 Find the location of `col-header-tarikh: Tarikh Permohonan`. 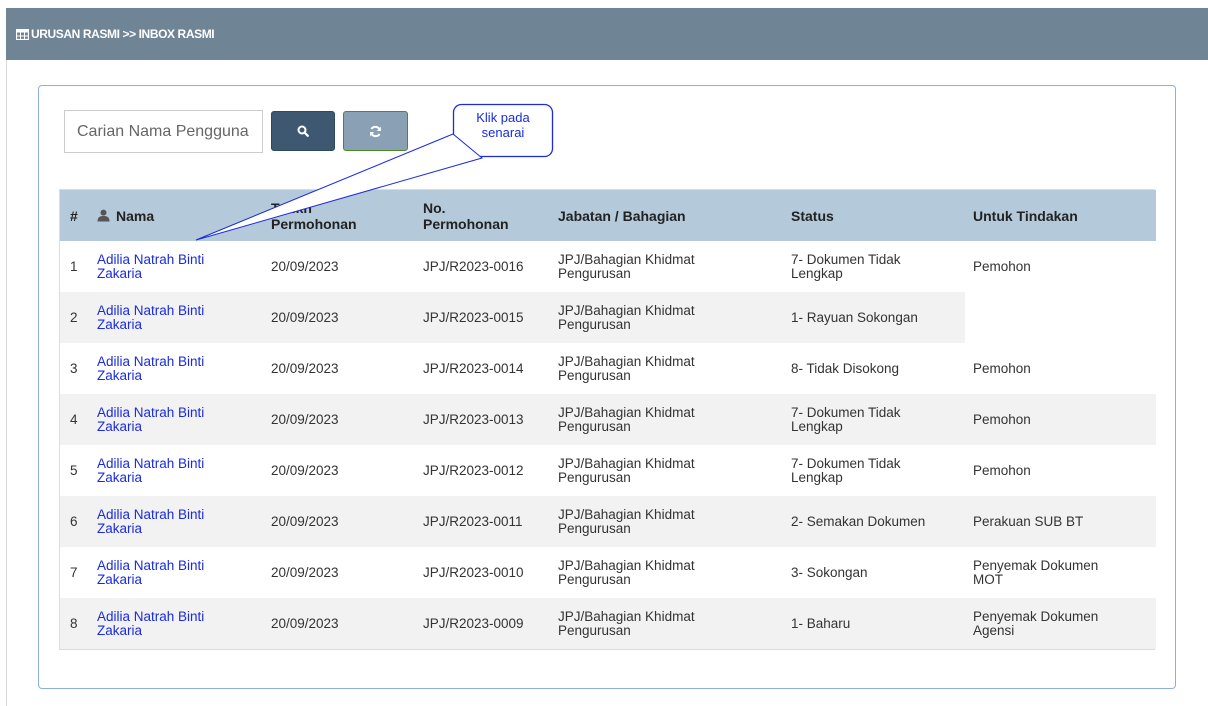

col-header-tarikh: Tarikh Permohonan is located at coordinates (339, 215).